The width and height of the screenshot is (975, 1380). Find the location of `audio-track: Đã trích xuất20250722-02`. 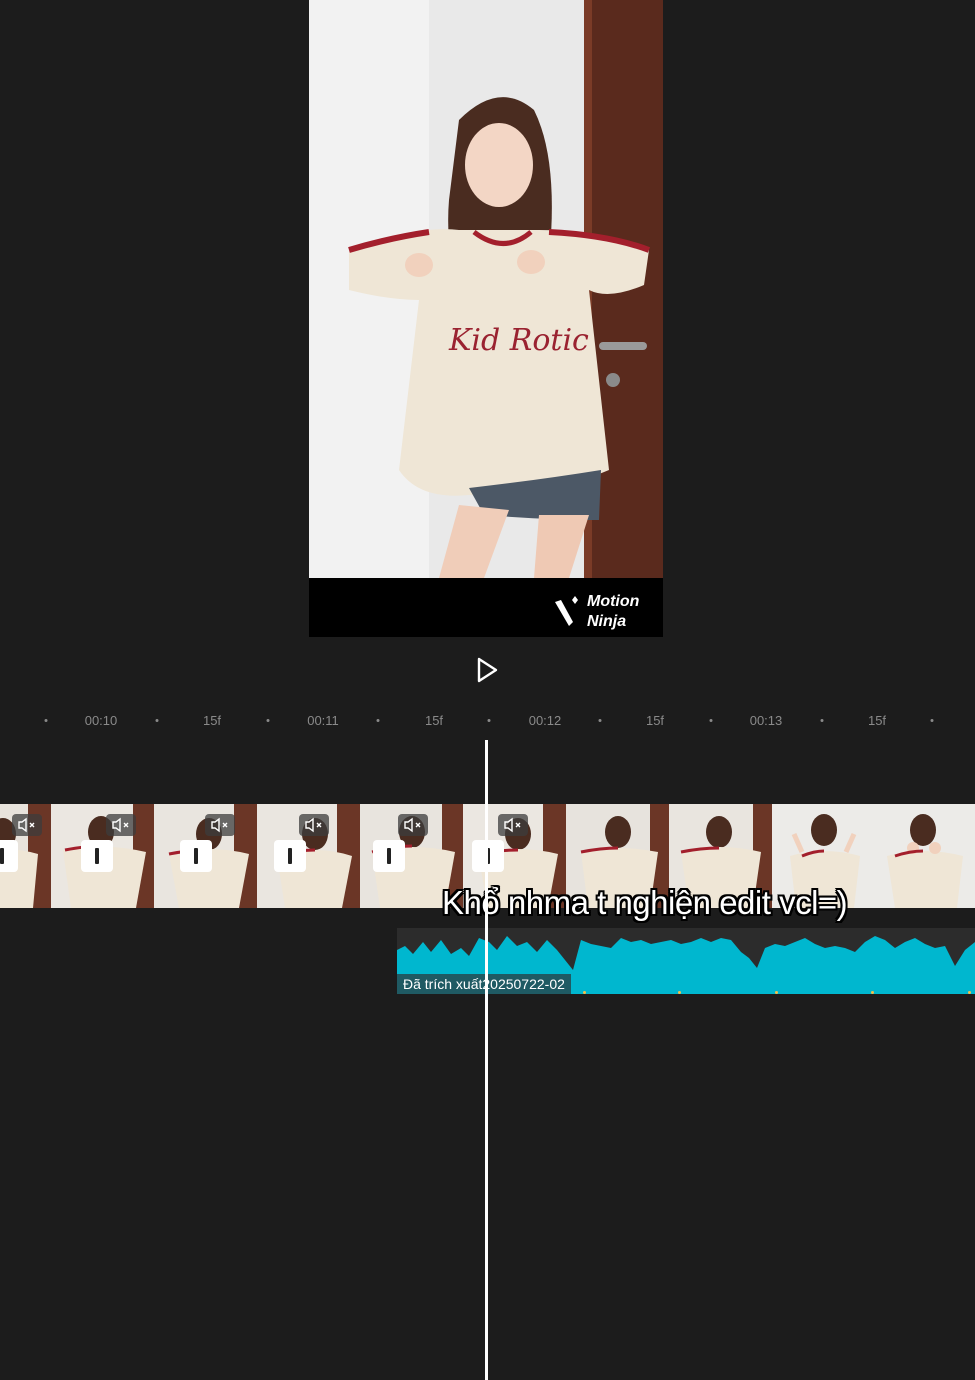

audio-track: Đã trích xuất20250722-02 is located at coordinates (686, 961).